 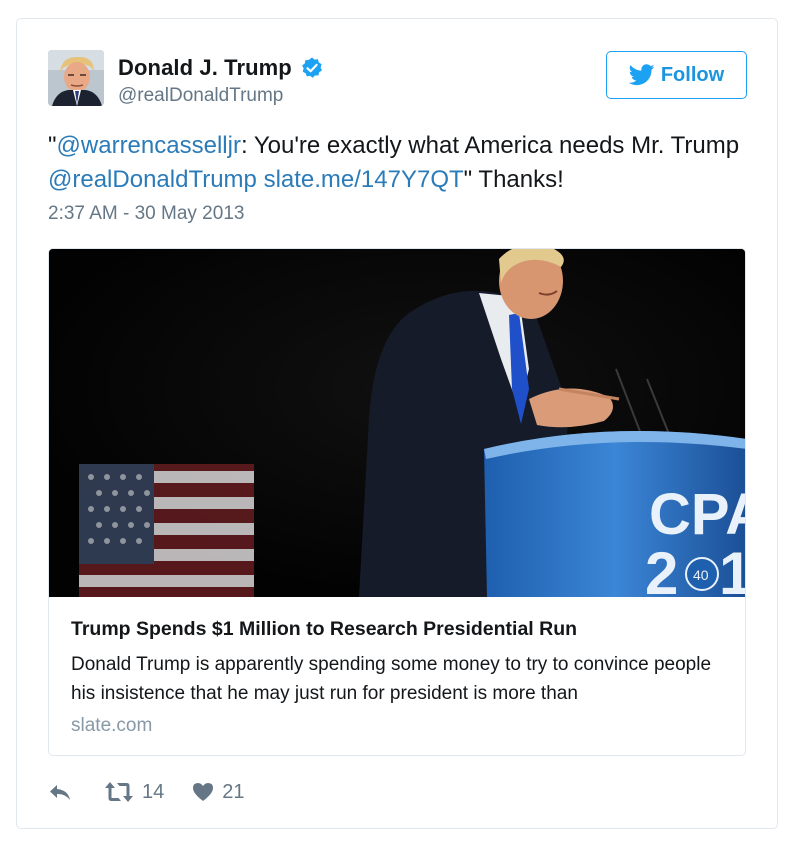 What do you see at coordinates (166, 530) in the screenshot?
I see `flag-graphic` at bounding box center [166, 530].